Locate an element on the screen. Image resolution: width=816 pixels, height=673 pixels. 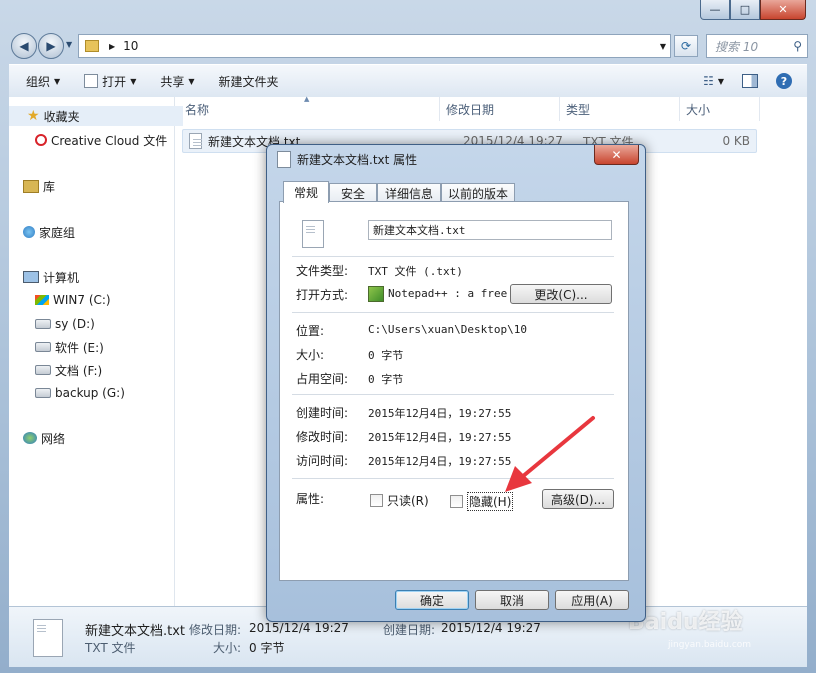
annotation-arrow-overlay is located at coordinates (550, 454).